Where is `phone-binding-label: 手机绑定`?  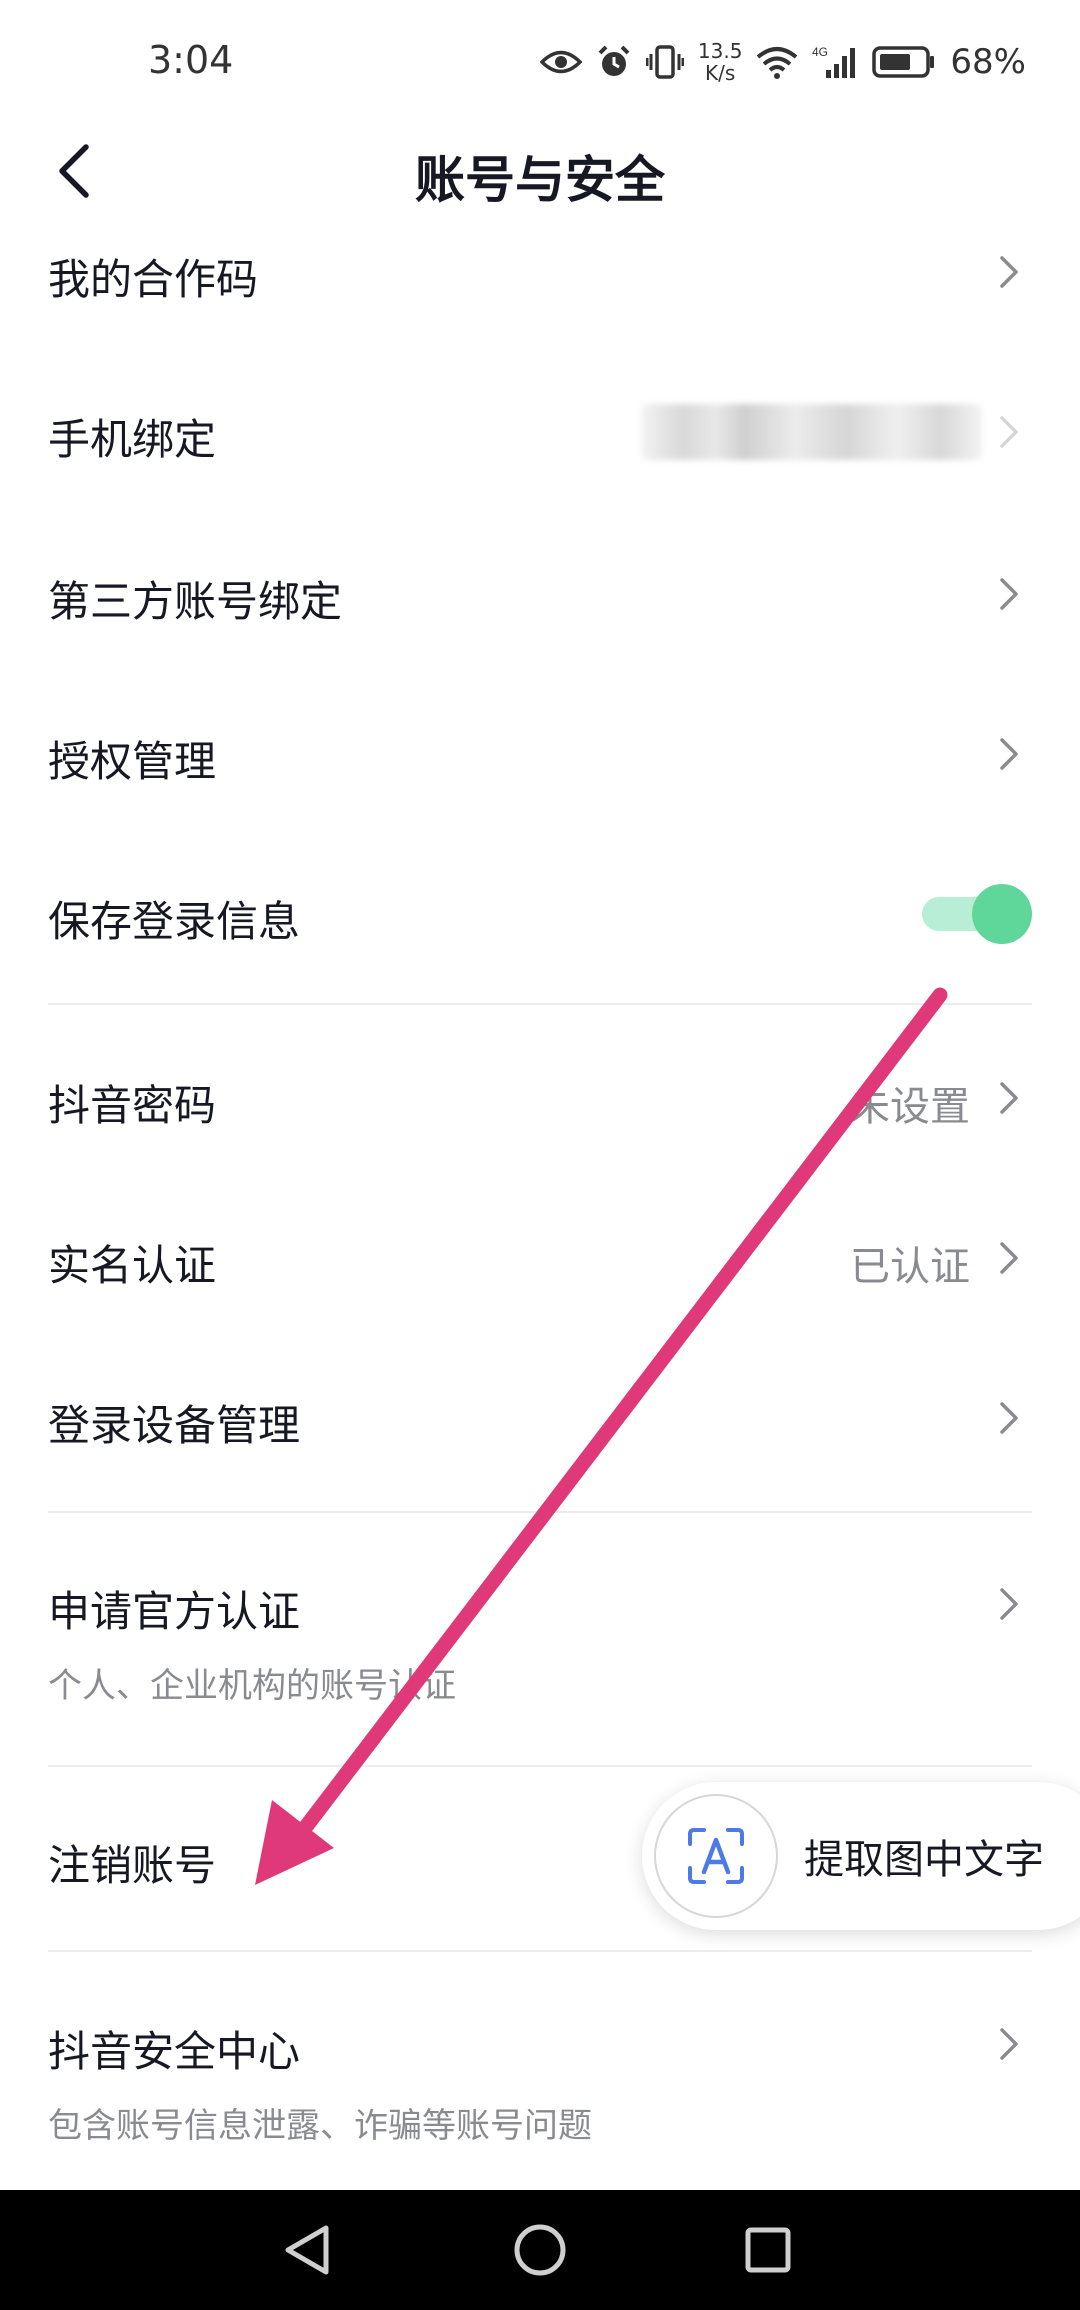
phone-binding-label: 手机绑定 is located at coordinates (132, 439).